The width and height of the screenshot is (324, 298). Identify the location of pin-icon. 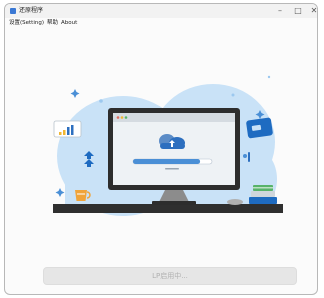
(249, 157).